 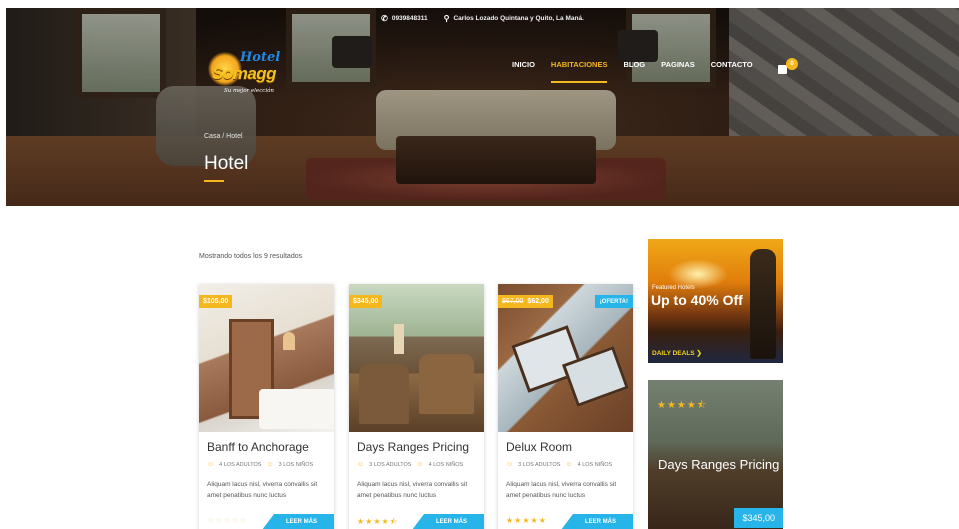 What do you see at coordinates (214, 181) in the screenshot?
I see `title-underline` at bounding box center [214, 181].